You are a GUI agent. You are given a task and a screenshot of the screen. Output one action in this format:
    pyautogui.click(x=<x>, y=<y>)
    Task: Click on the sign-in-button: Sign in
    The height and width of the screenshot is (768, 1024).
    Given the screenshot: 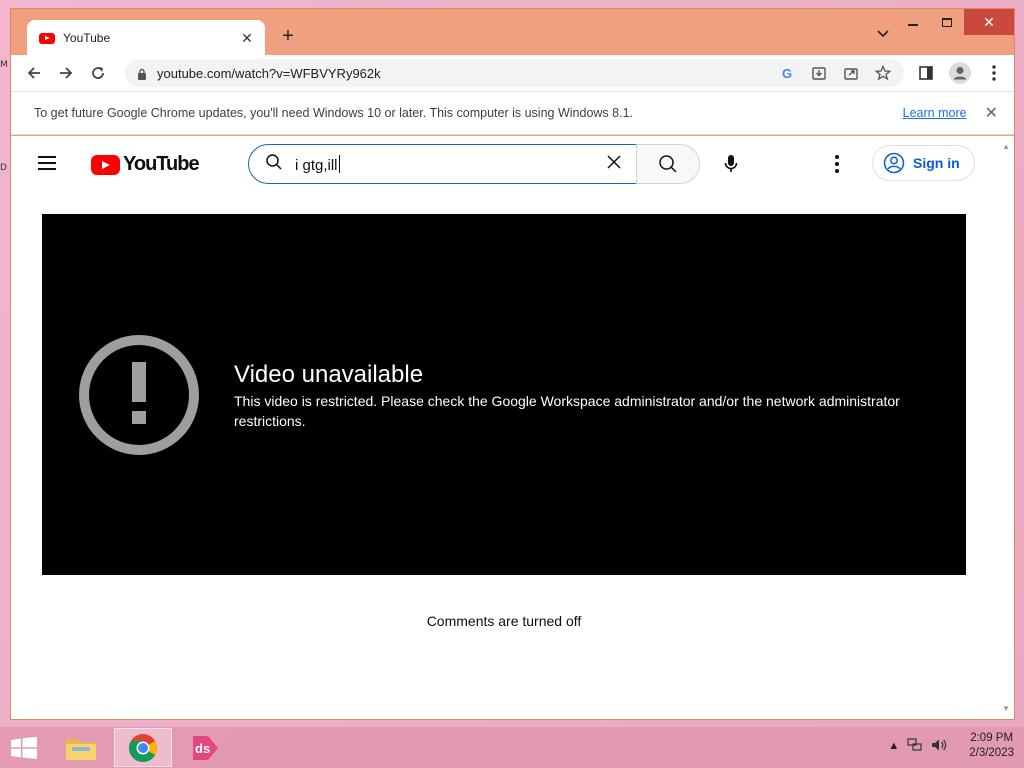 What is the action you would take?
    pyautogui.click(x=923, y=163)
    